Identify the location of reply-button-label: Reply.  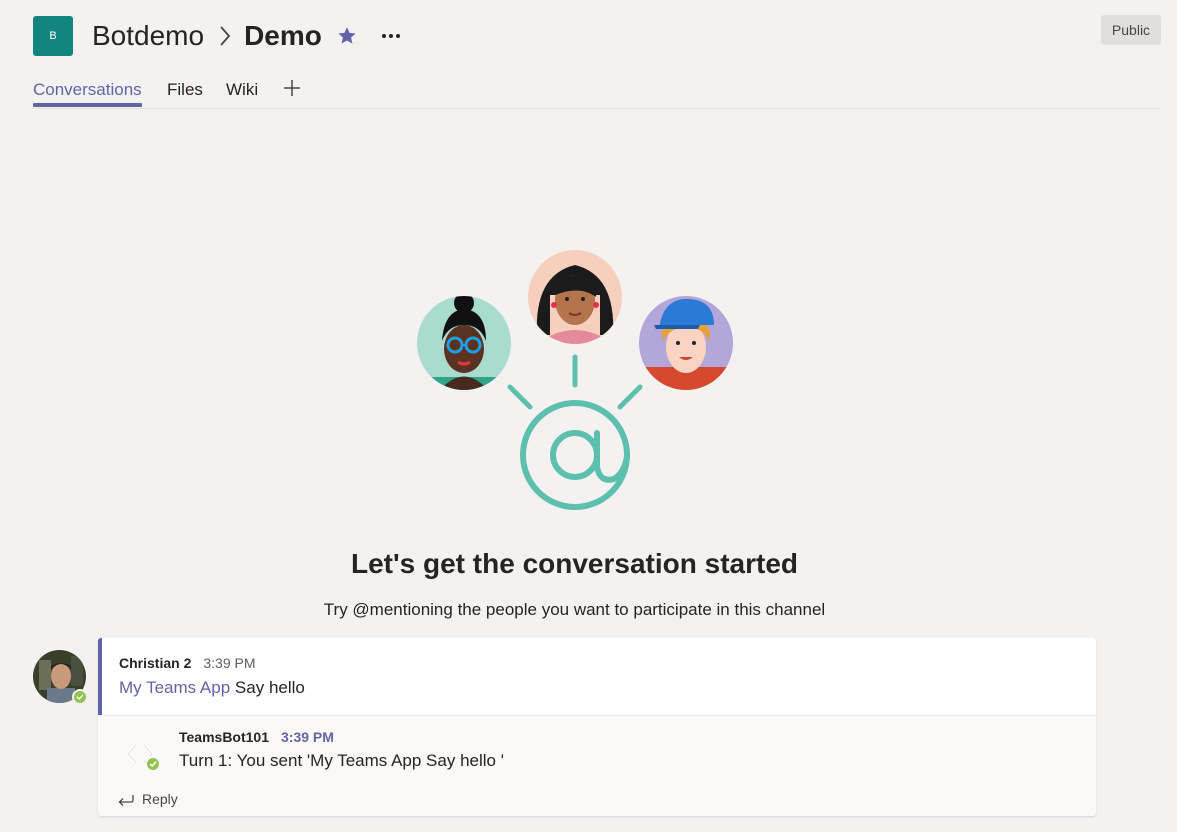
(160, 799).